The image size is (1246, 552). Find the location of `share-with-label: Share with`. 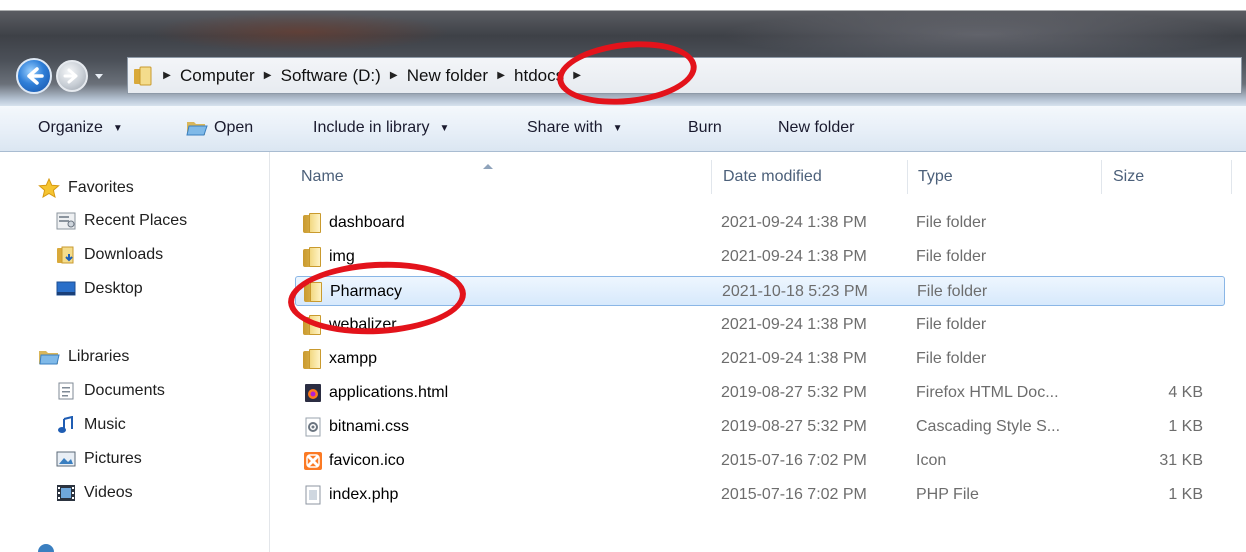

share-with-label: Share with is located at coordinates (565, 127).